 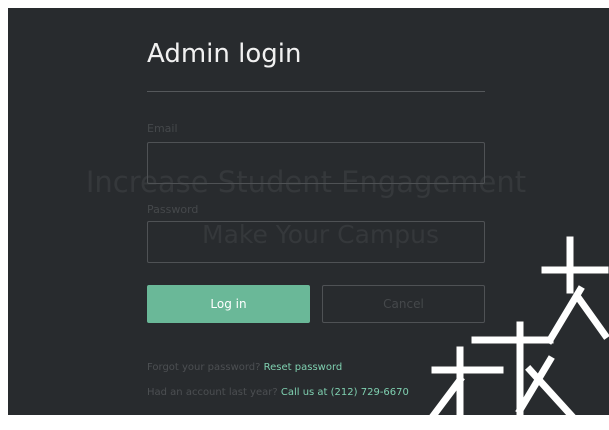 What do you see at coordinates (303, 367) in the screenshot?
I see `reset-password-link: Reset password` at bounding box center [303, 367].